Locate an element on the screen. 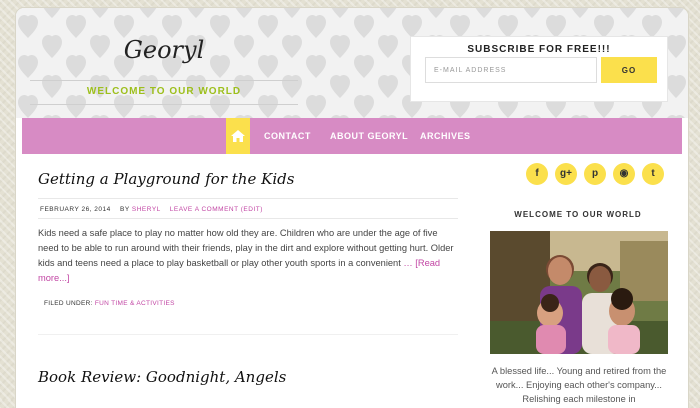  post-date: FEBRUARY 26, 2014 is located at coordinates (75, 209).